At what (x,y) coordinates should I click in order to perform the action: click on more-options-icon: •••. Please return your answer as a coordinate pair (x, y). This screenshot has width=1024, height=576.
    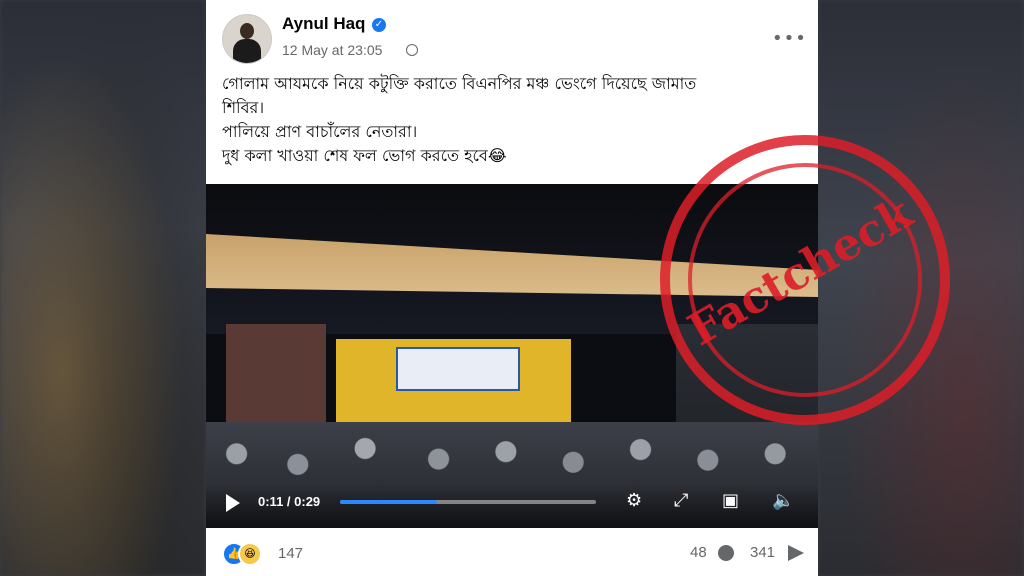
    Looking at the image, I should click on (789, 38).